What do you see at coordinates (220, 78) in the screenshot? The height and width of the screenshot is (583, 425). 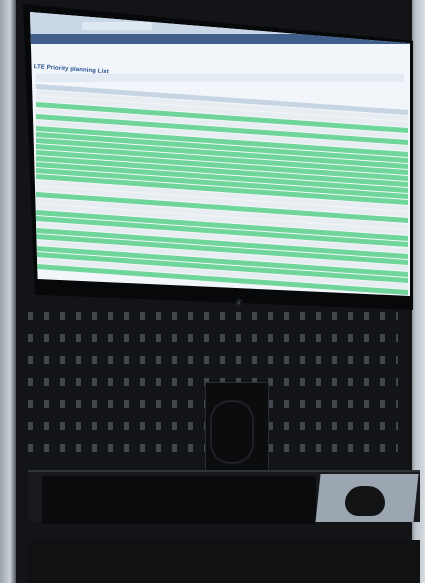 I see `table-toolbar` at bounding box center [220, 78].